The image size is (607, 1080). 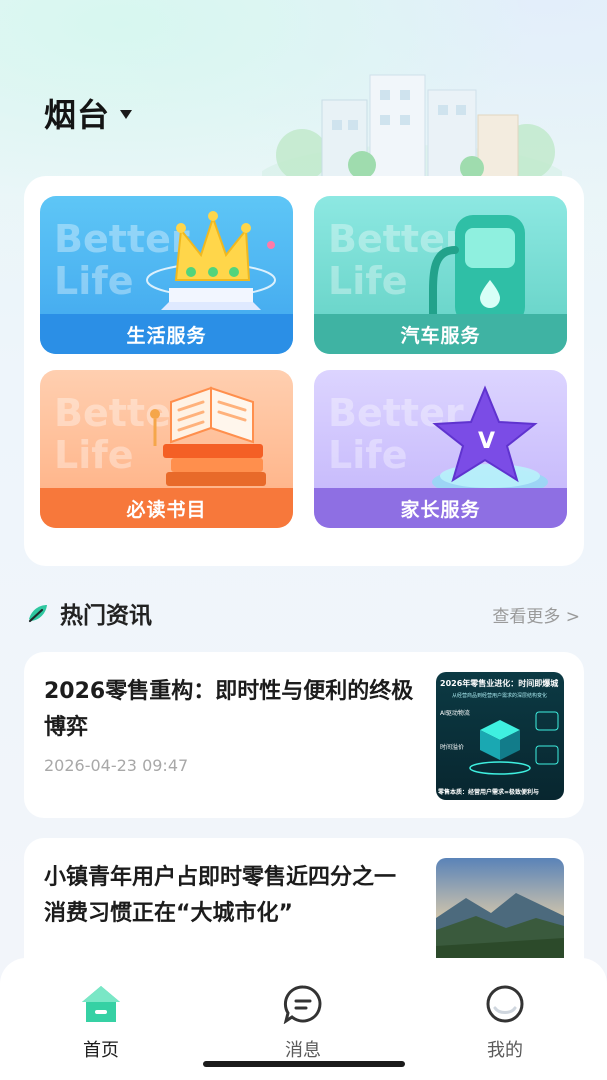 I want to click on tile-label: 家长服务, so click(x=440, y=508).